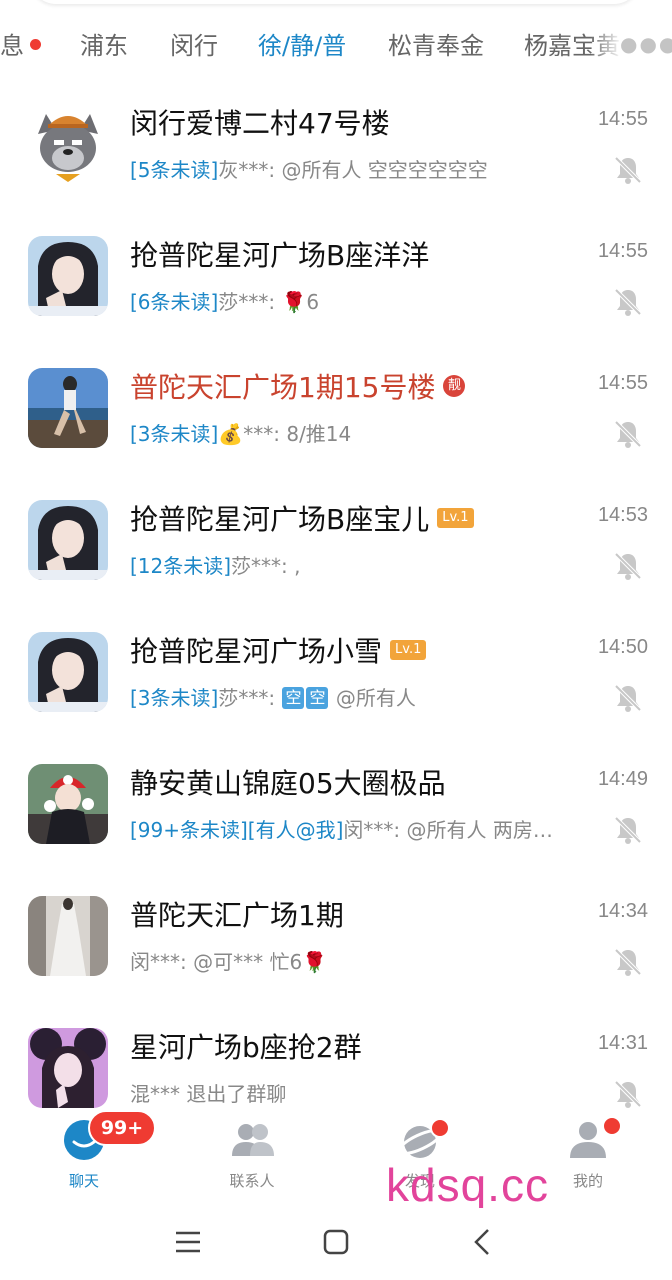 This screenshot has height=1280, width=672. I want to click on chat-preview: [12条未读]莎***: ,, so click(215, 566).